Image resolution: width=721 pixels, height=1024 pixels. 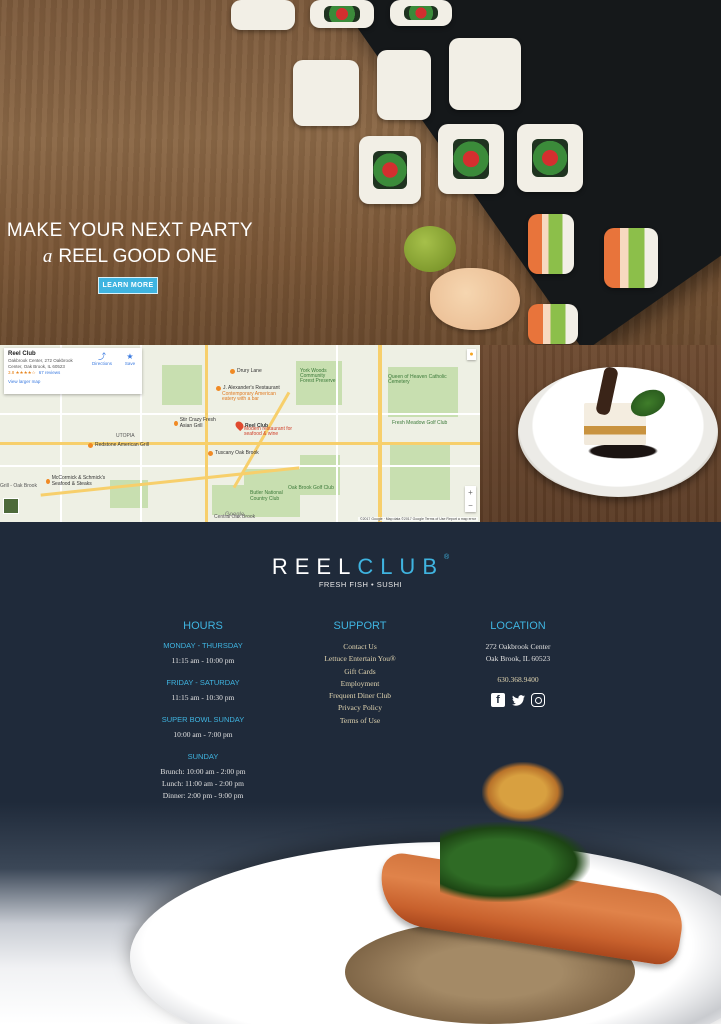 I want to click on zoom-in-button: +, so click(x=470, y=492).